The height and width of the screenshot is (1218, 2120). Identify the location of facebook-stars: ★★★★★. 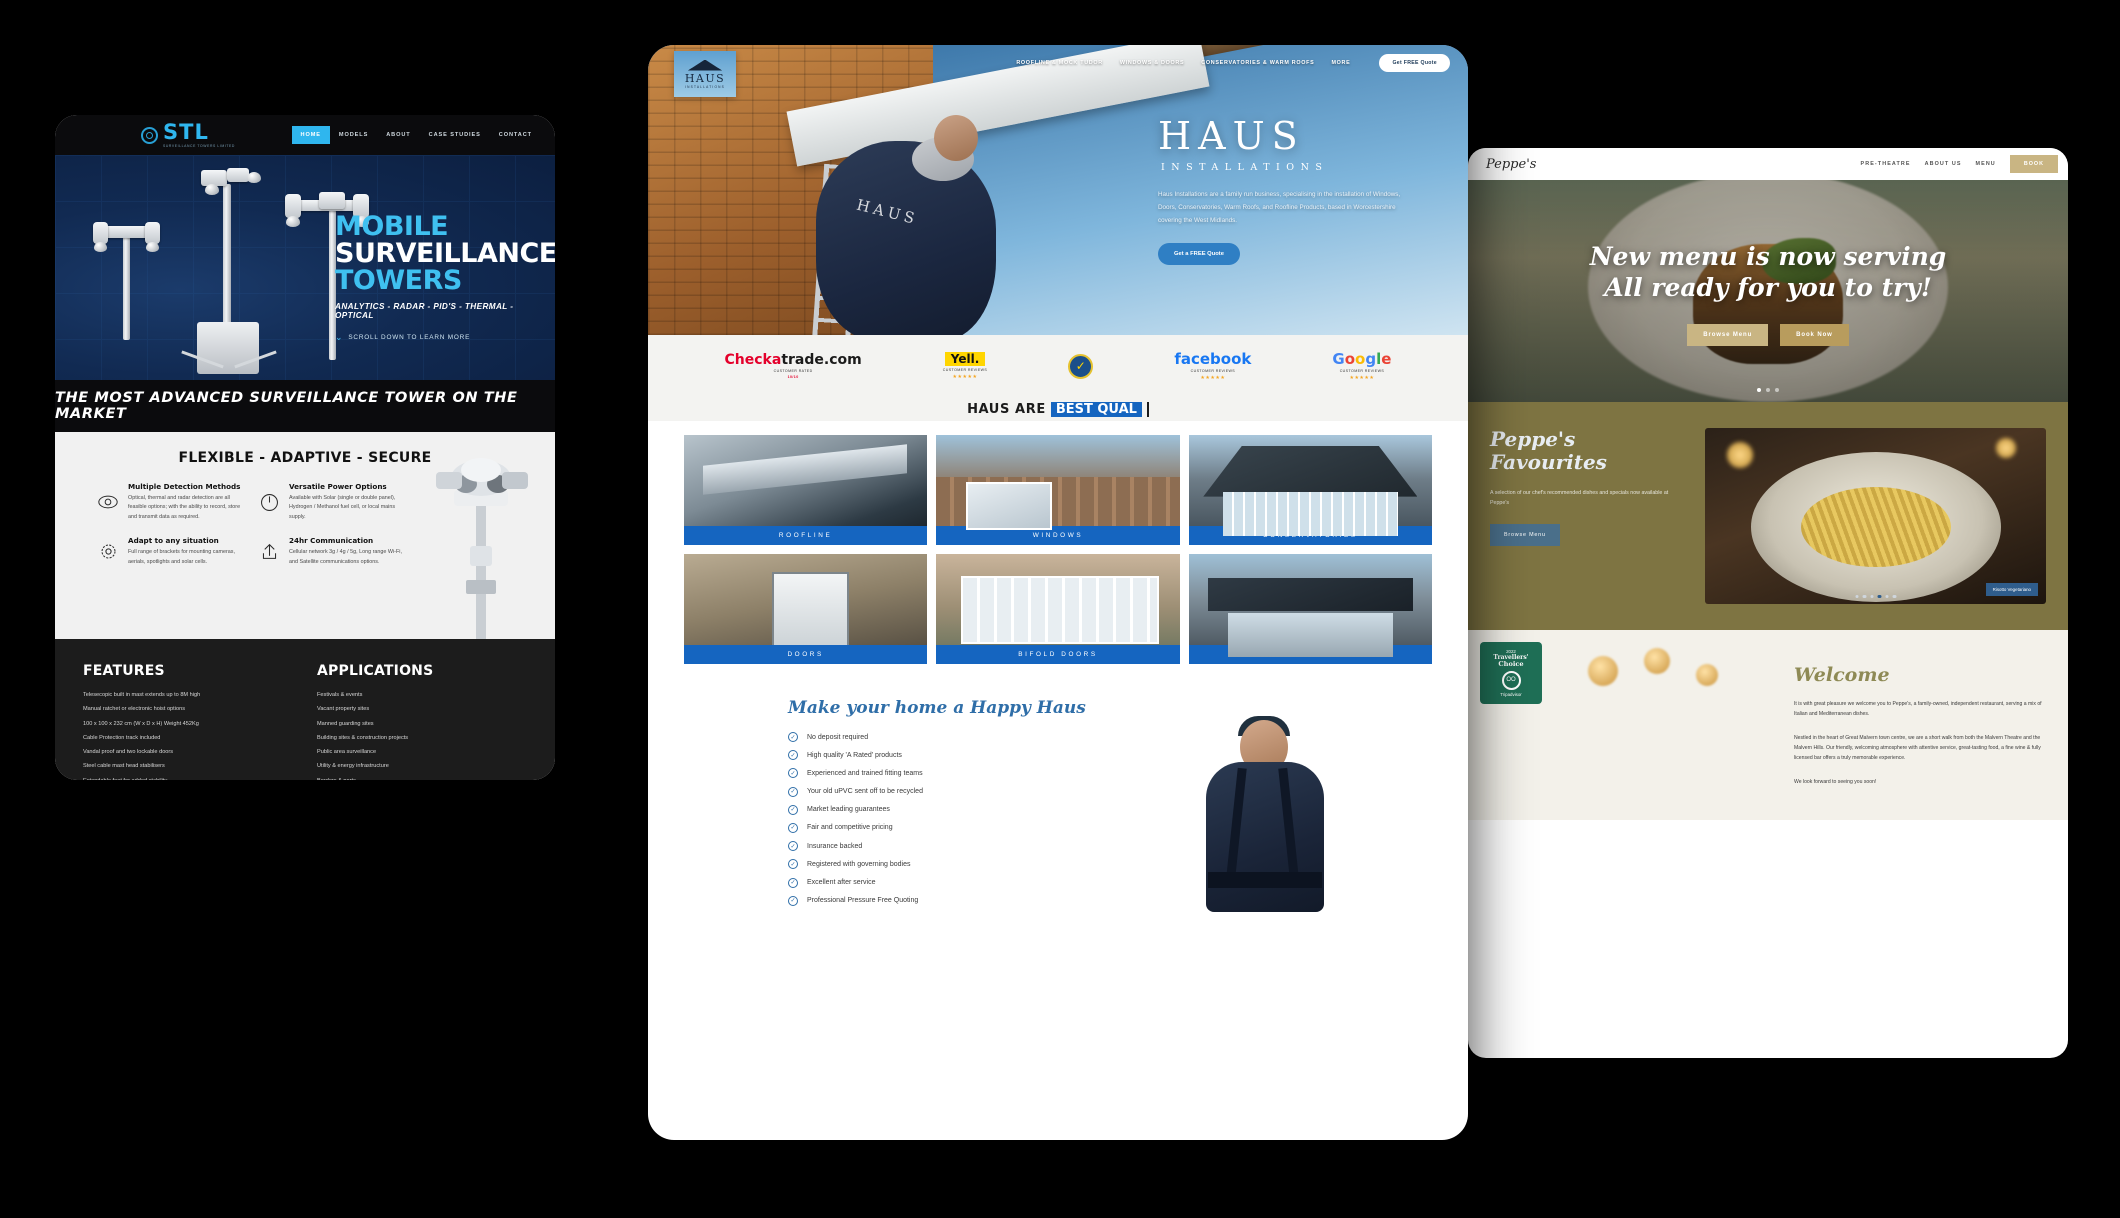
(1213, 377).